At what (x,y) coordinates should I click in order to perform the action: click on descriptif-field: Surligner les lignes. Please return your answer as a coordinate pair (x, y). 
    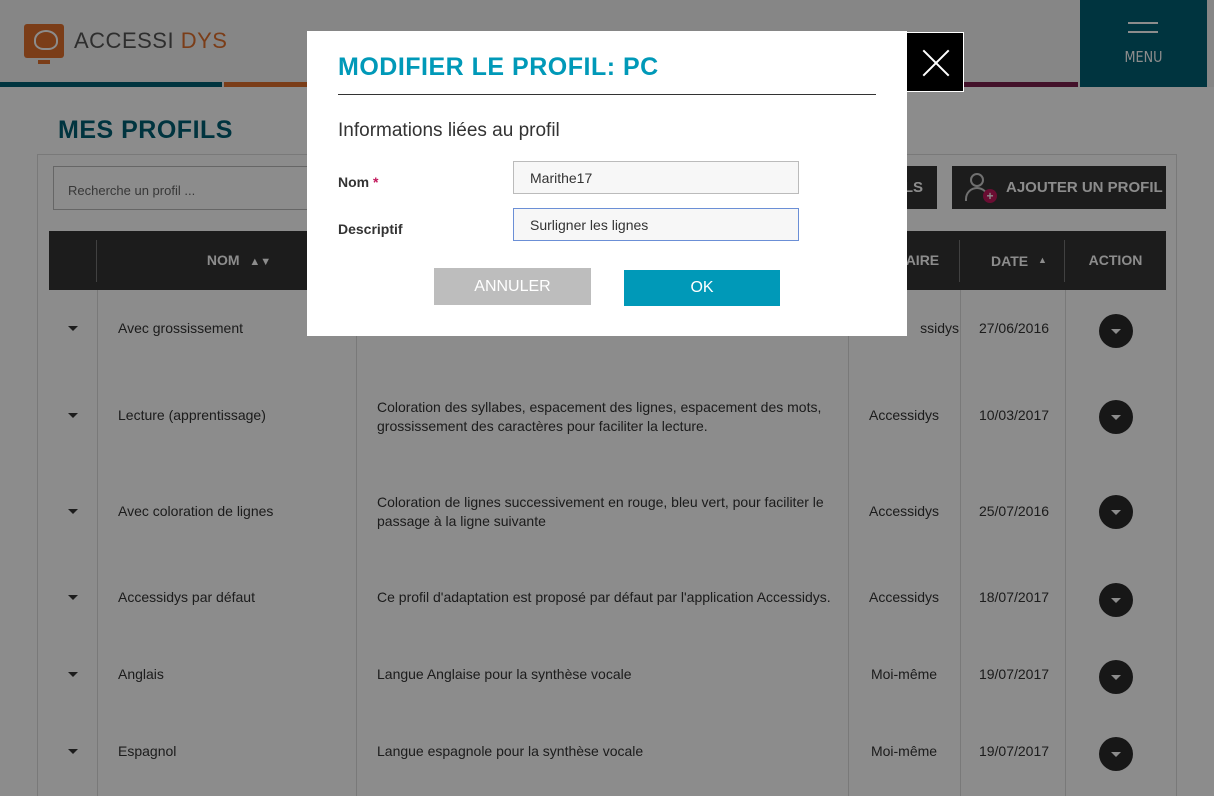
    Looking at the image, I should click on (656, 224).